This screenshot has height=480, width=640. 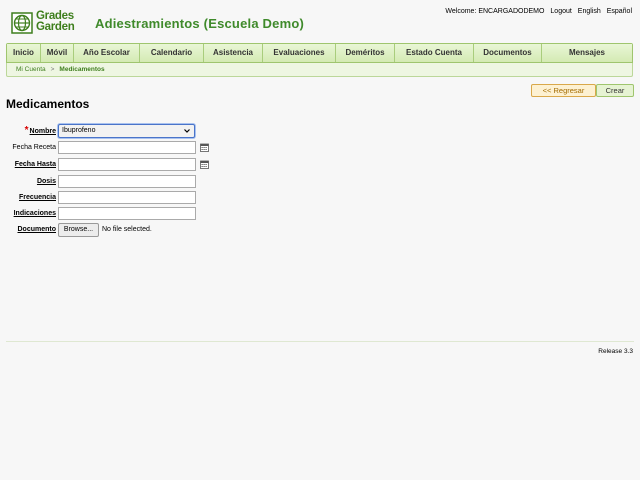 I want to click on breadcrumb-current: Medicamentos, so click(x=82, y=69).